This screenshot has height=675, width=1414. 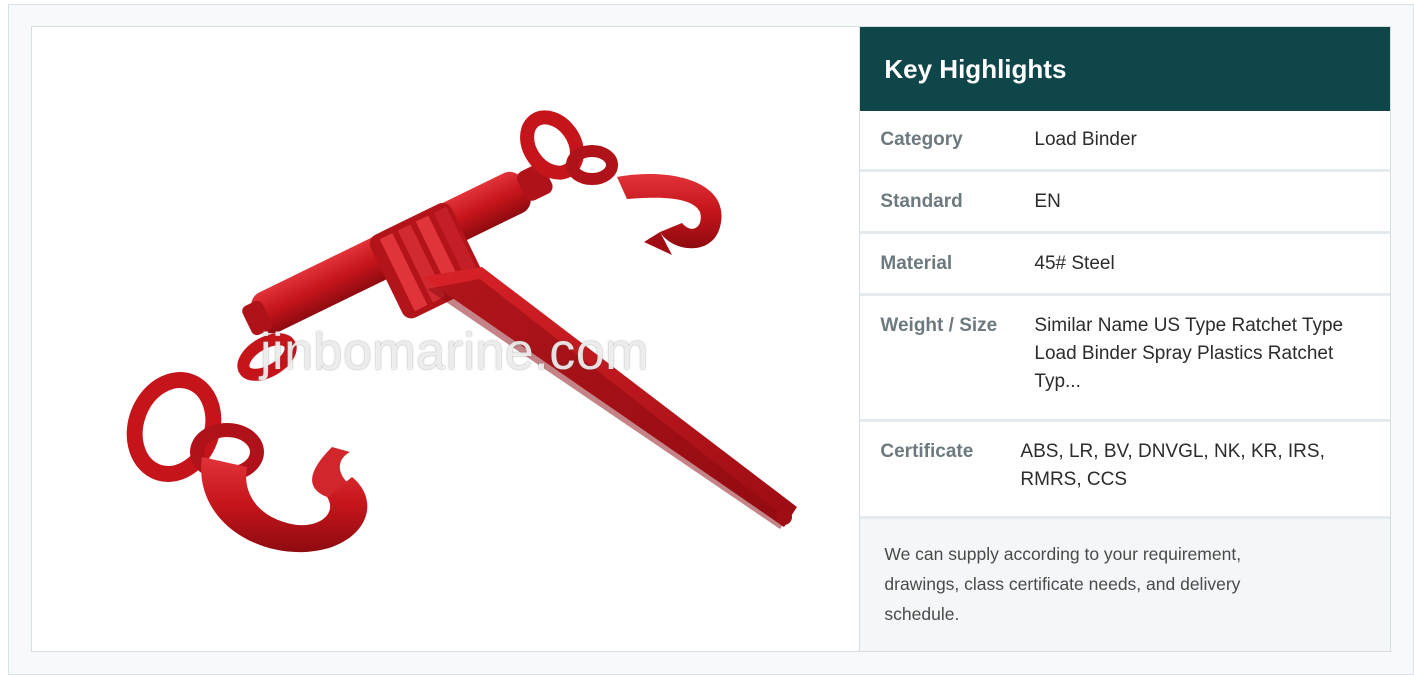 I want to click on spec-label: Weight / Size, so click(x=939, y=325).